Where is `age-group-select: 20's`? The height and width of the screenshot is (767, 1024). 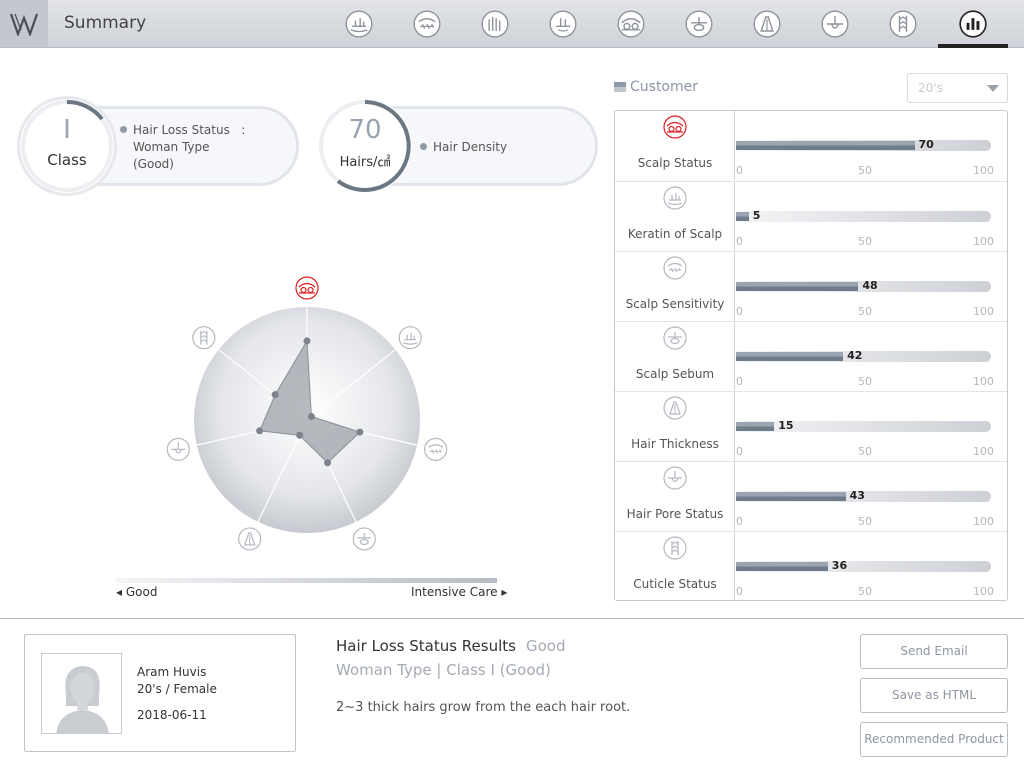
age-group-select: 20's is located at coordinates (957, 88).